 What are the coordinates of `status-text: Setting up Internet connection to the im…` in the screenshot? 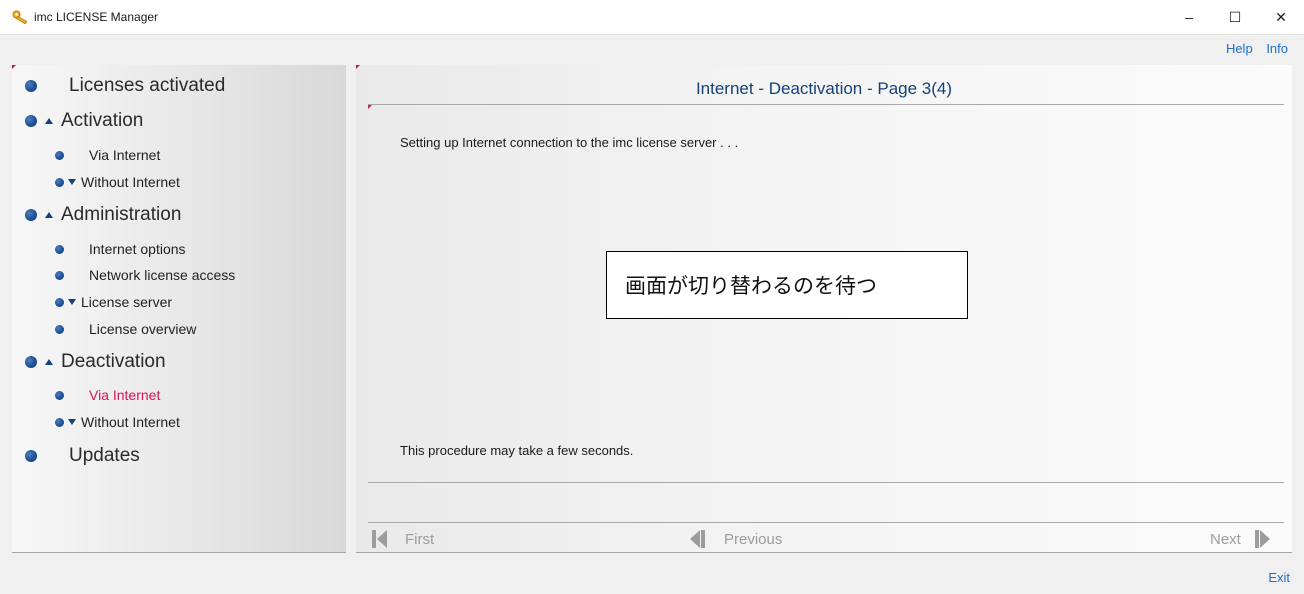 It's located at (569, 142).